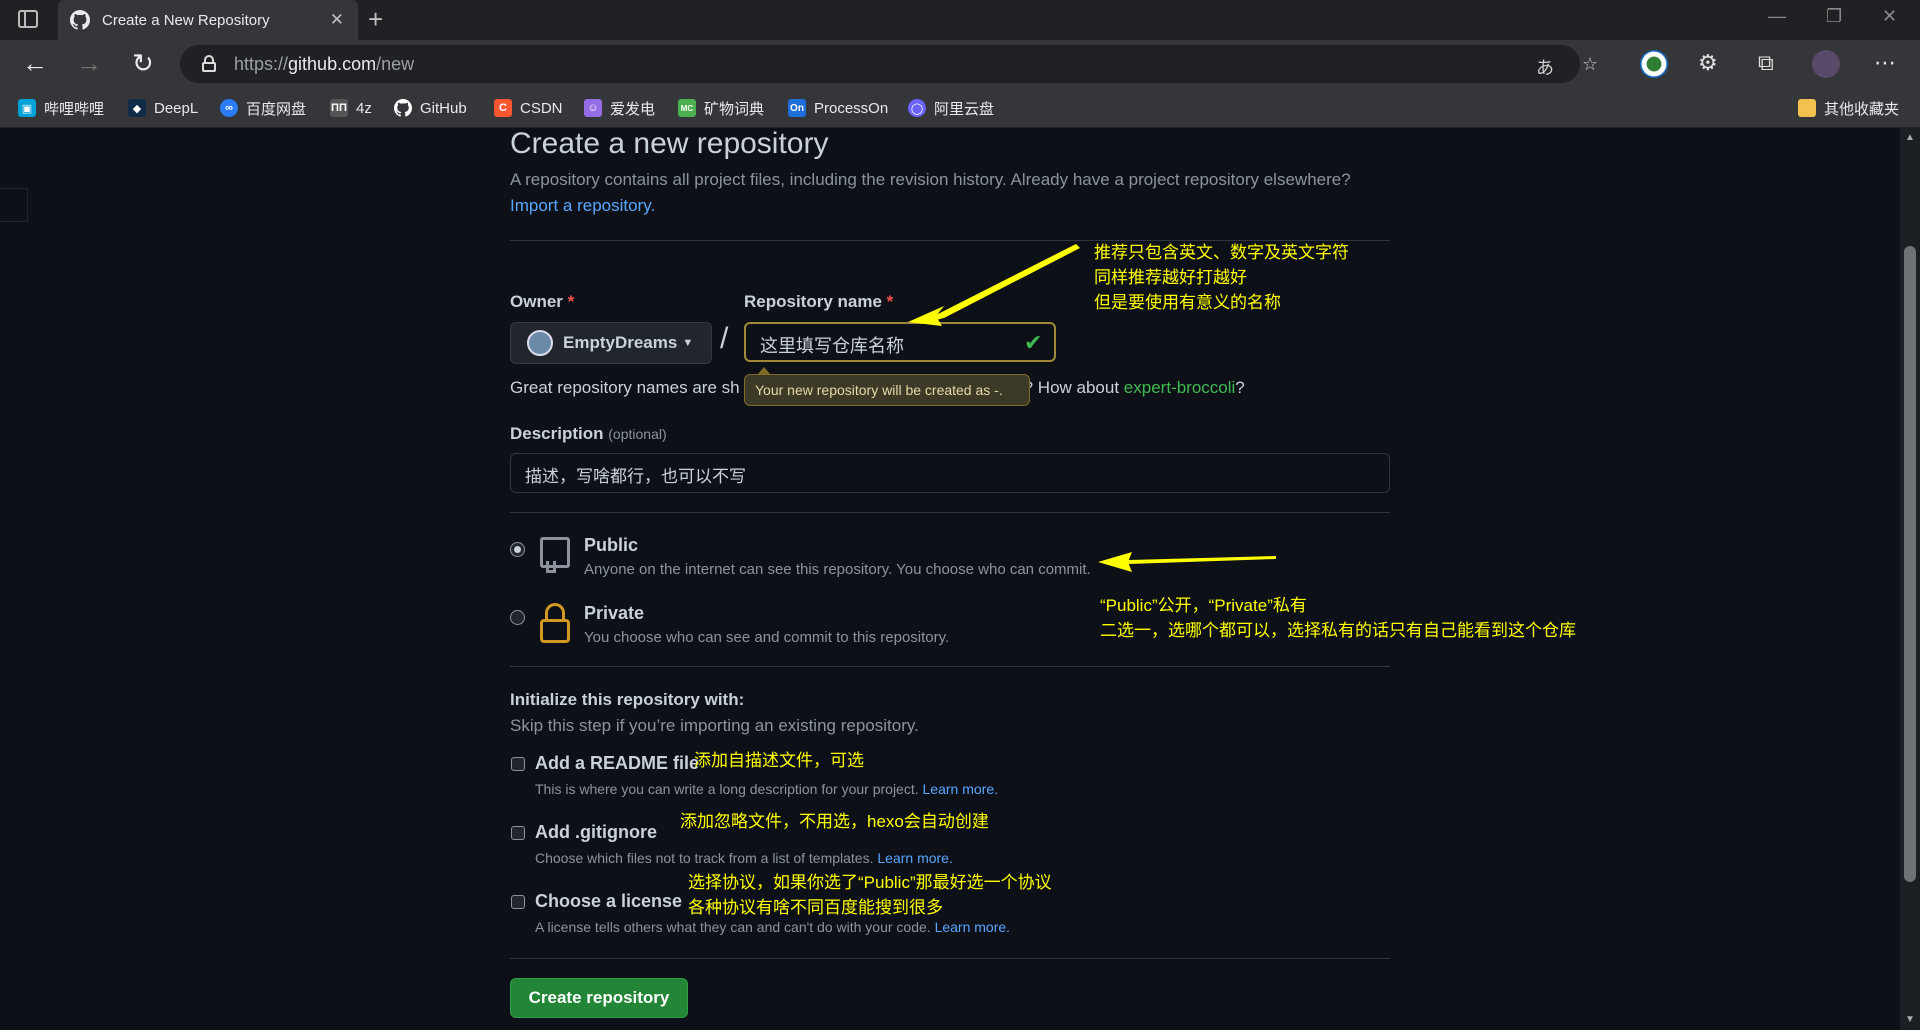 This screenshot has height=1030, width=1920. I want to click on reload-icon: ↻, so click(143, 63).